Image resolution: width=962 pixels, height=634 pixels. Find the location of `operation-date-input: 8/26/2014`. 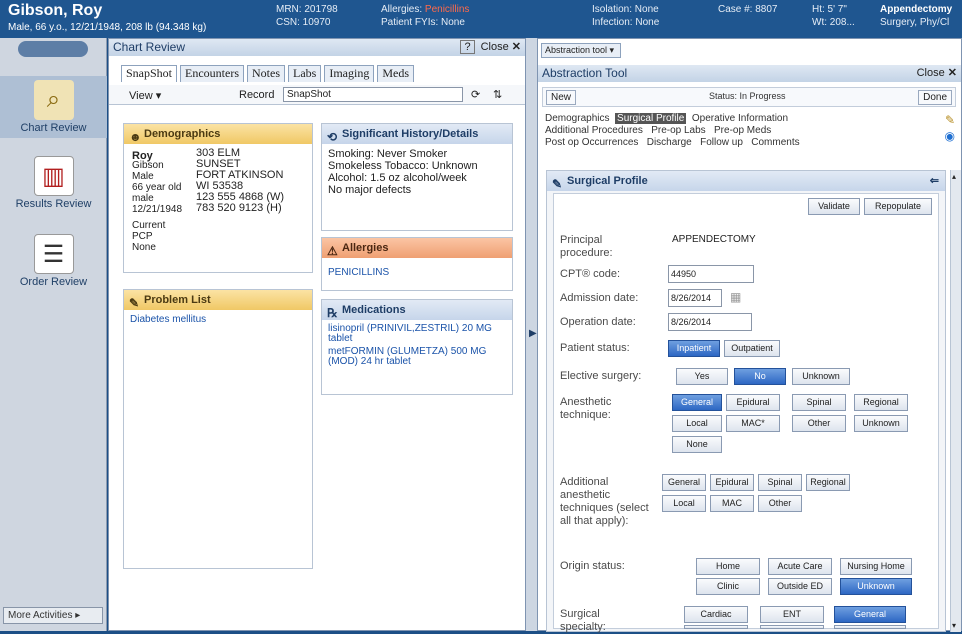

operation-date-input: 8/26/2014 is located at coordinates (710, 322).